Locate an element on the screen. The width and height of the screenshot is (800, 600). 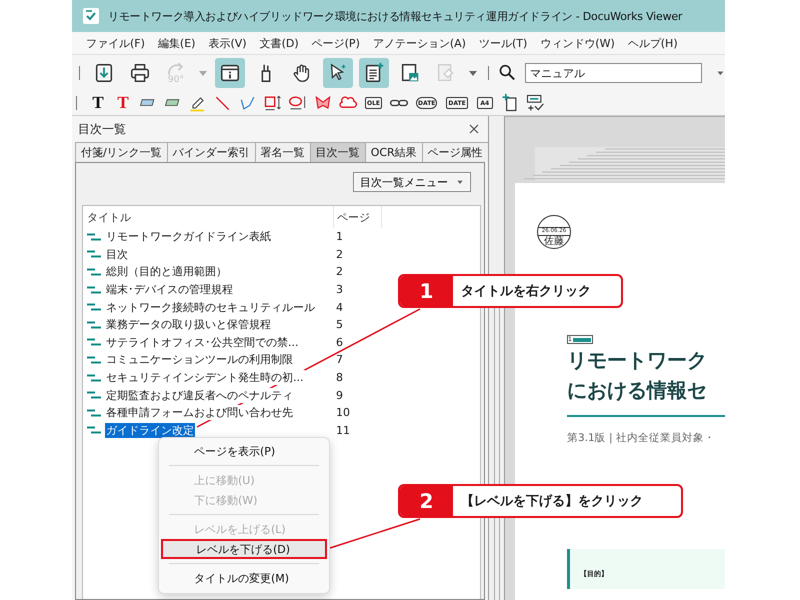
callout-text: 【レベルを下げる】をクリック is located at coordinates (551, 502).